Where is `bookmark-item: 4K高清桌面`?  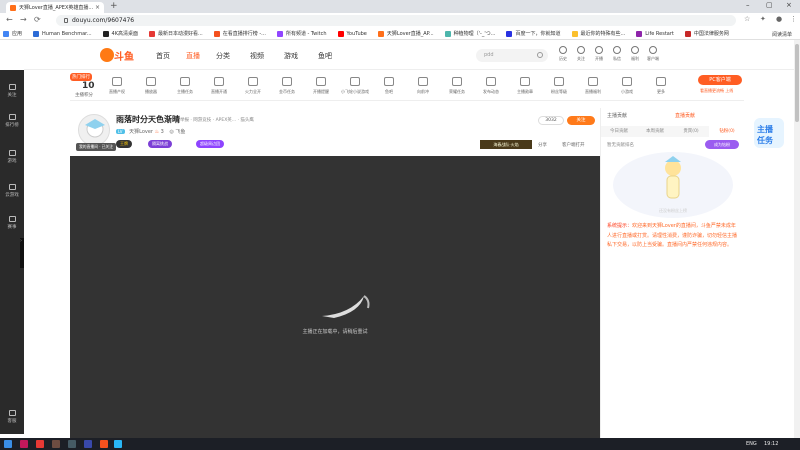 bookmark-item: 4K高清桌面 is located at coordinates (120, 33).